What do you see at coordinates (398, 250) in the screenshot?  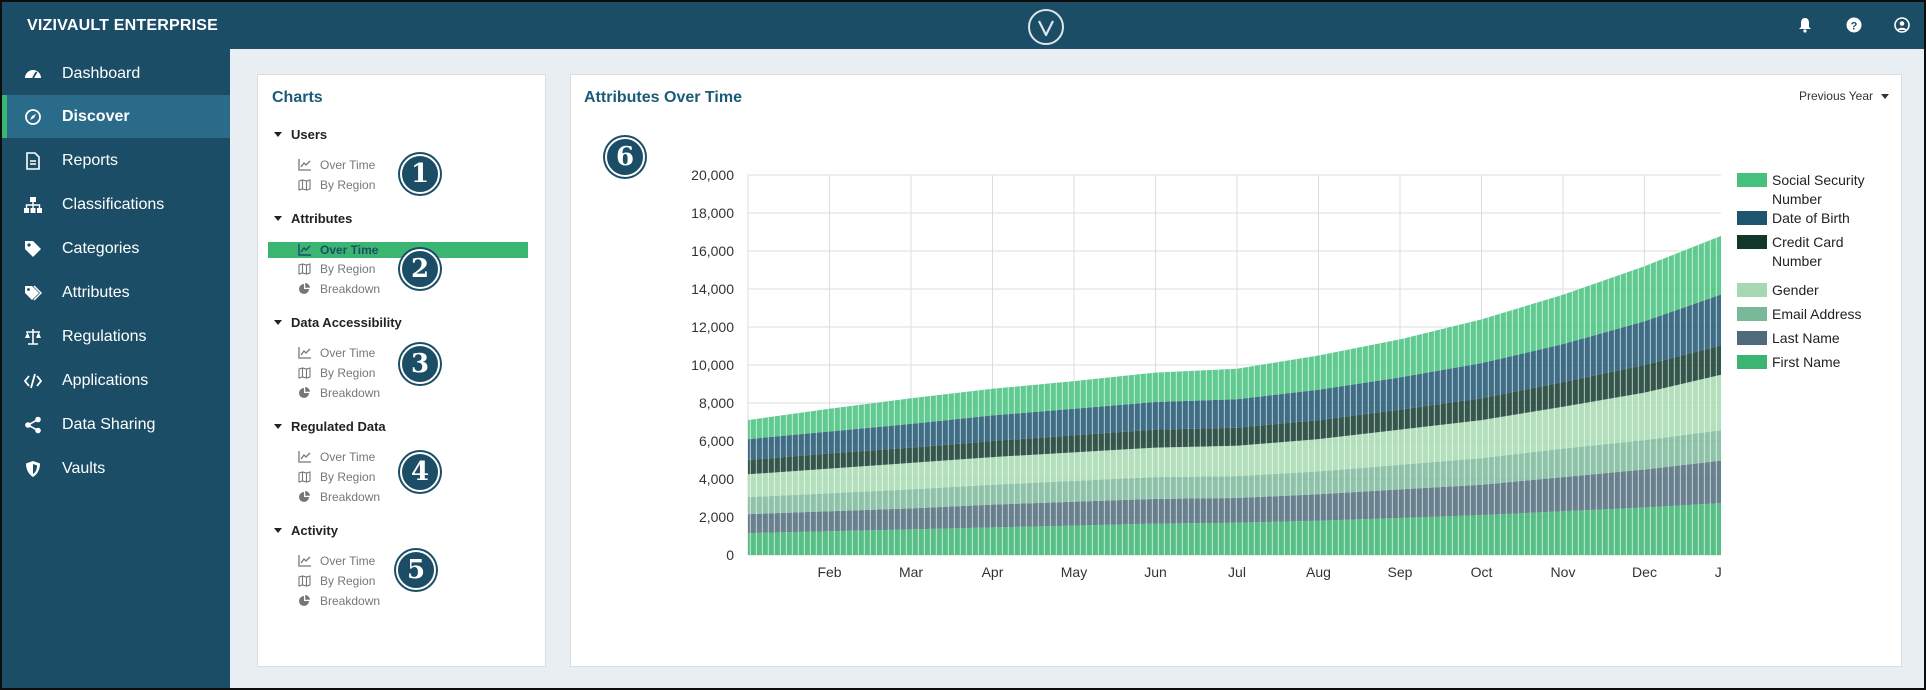 I see `attributes-over-time: Over Time` at bounding box center [398, 250].